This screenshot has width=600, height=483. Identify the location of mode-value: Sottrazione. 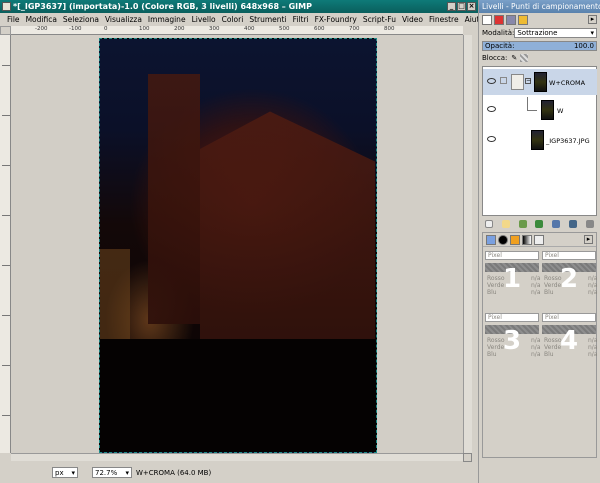
(537, 33).